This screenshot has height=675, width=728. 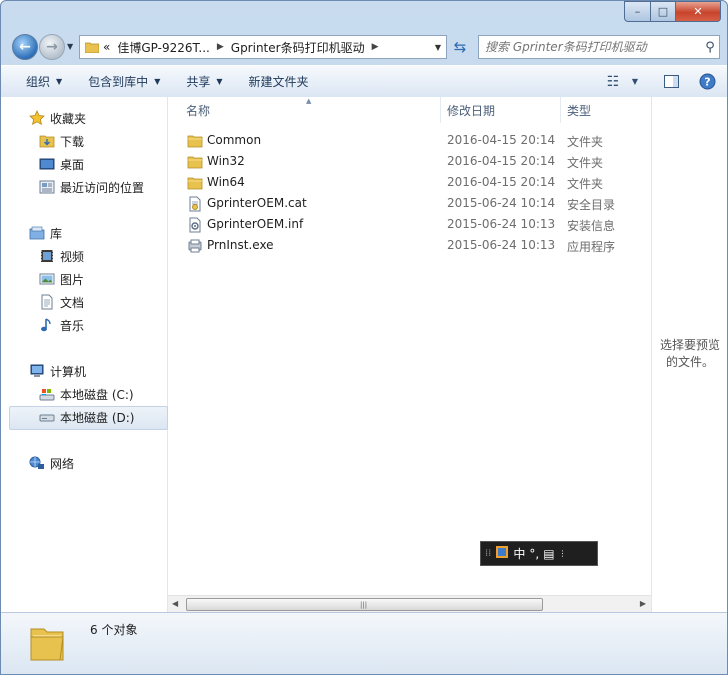 I want to click on hard-drive-icon, so click(x=47, y=417).